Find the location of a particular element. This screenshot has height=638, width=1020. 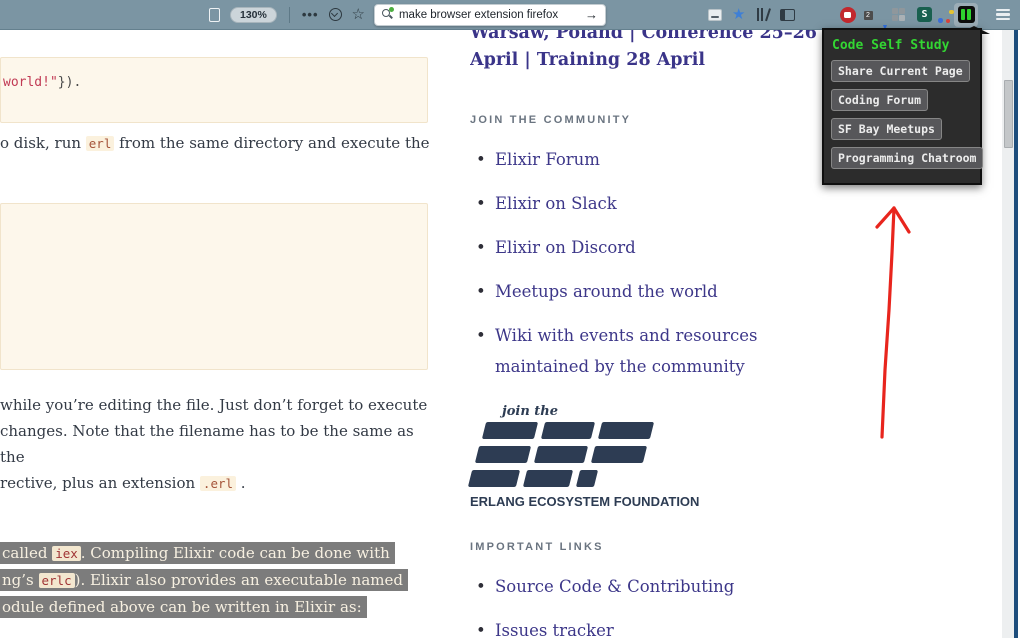

list-item: Source Code & Contributing is located at coordinates (645, 586).